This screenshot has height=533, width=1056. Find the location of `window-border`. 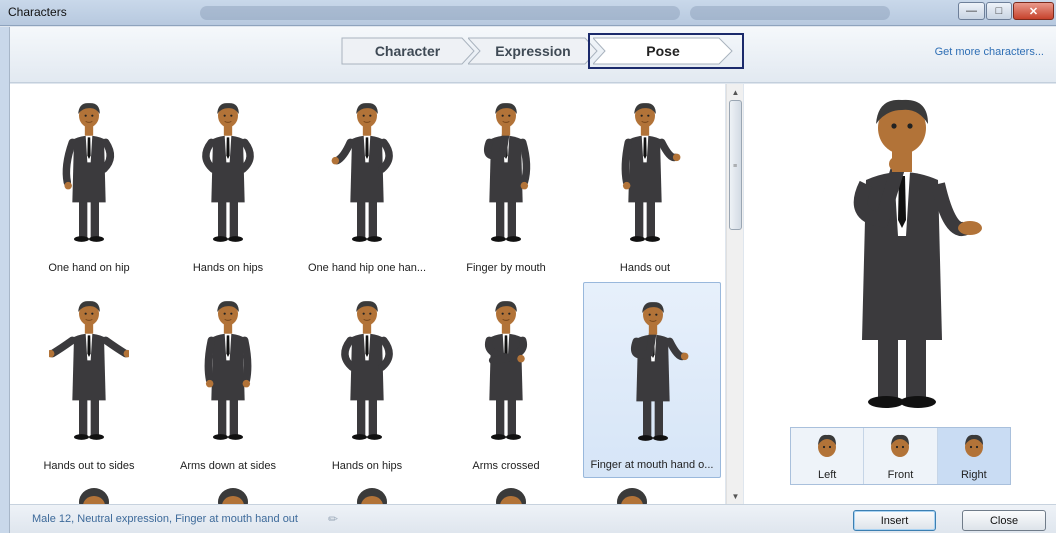

window-border is located at coordinates (5, 280).